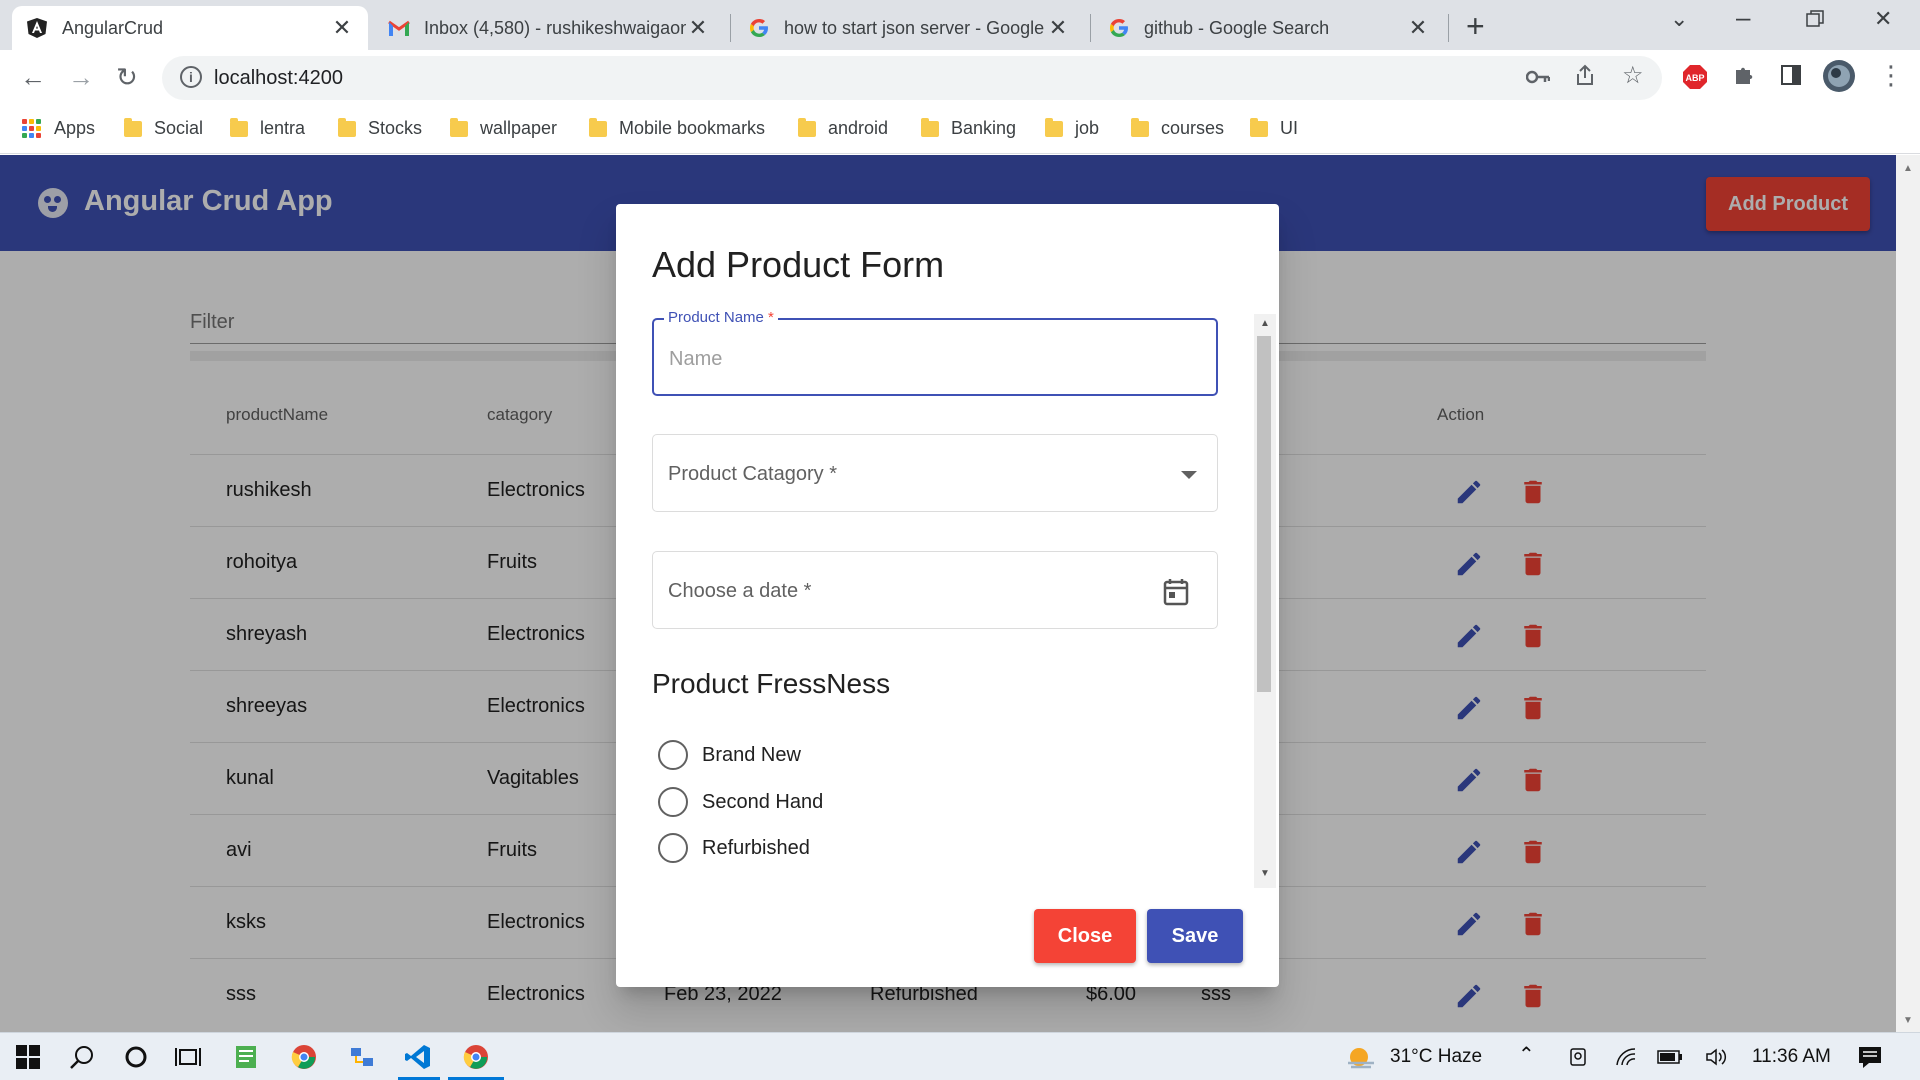 The image size is (1920, 1080). What do you see at coordinates (1085, 936) in the screenshot?
I see `close-button: Close` at bounding box center [1085, 936].